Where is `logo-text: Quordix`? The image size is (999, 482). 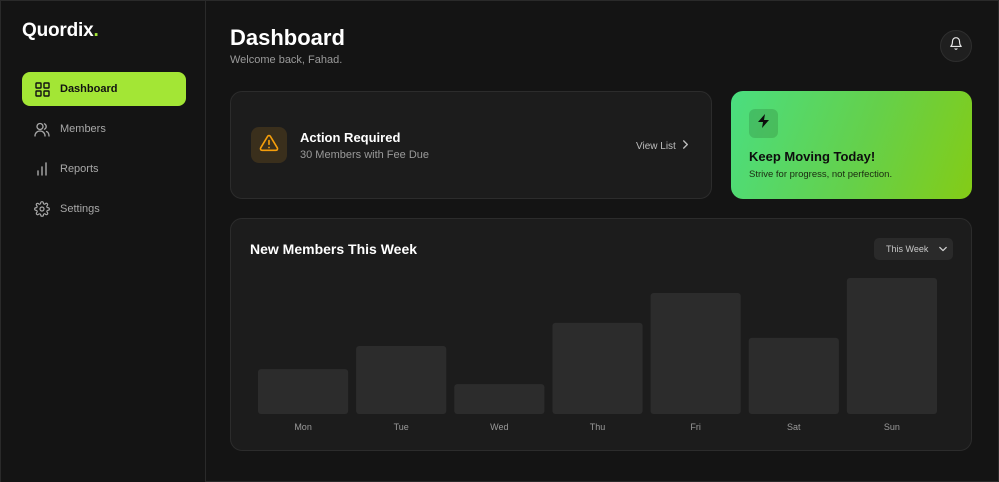
logo-text: Quordix is located at coordinates (58, 30).